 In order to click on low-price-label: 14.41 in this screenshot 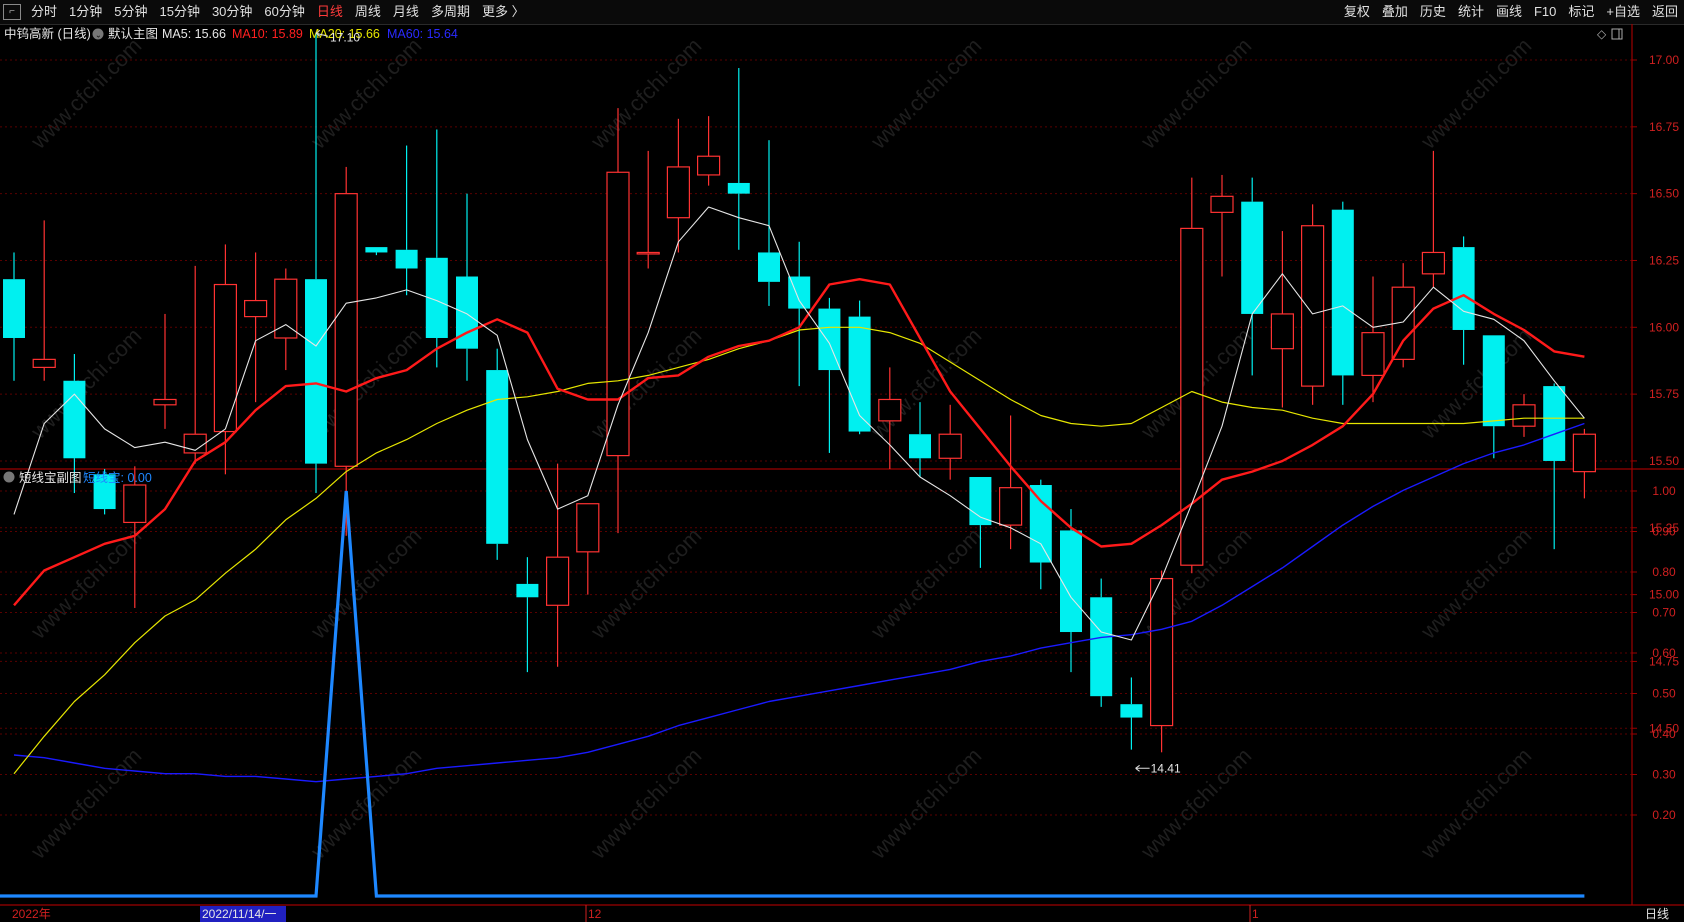, I will do `click(1166, 768)`.